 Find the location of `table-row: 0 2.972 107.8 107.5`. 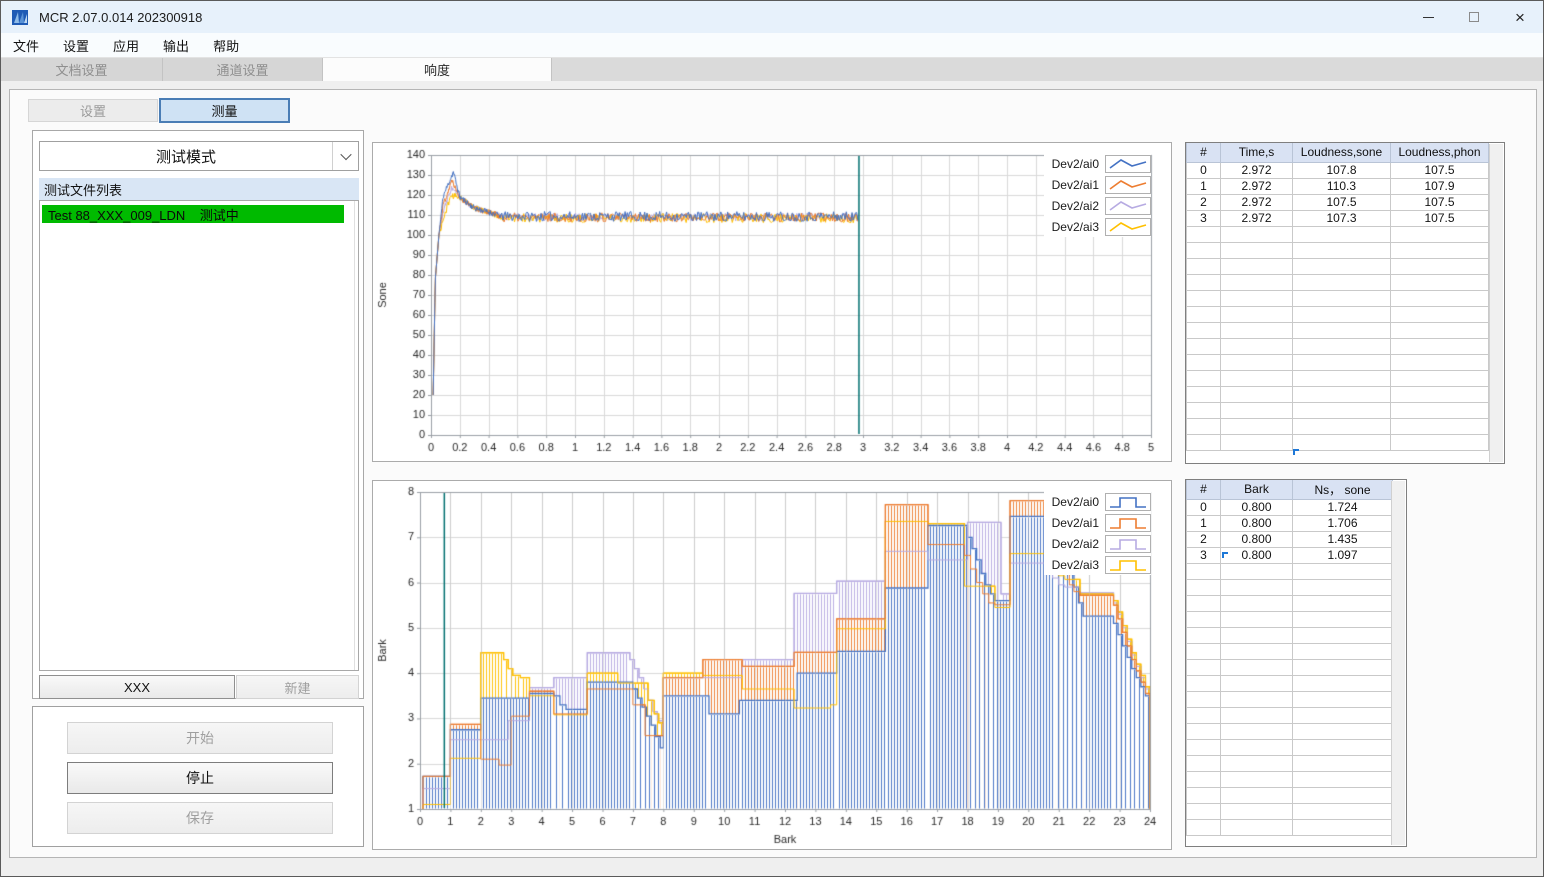

table-row: 0 2.972 107.8 107.5 is located at coordinates (1337, 170).